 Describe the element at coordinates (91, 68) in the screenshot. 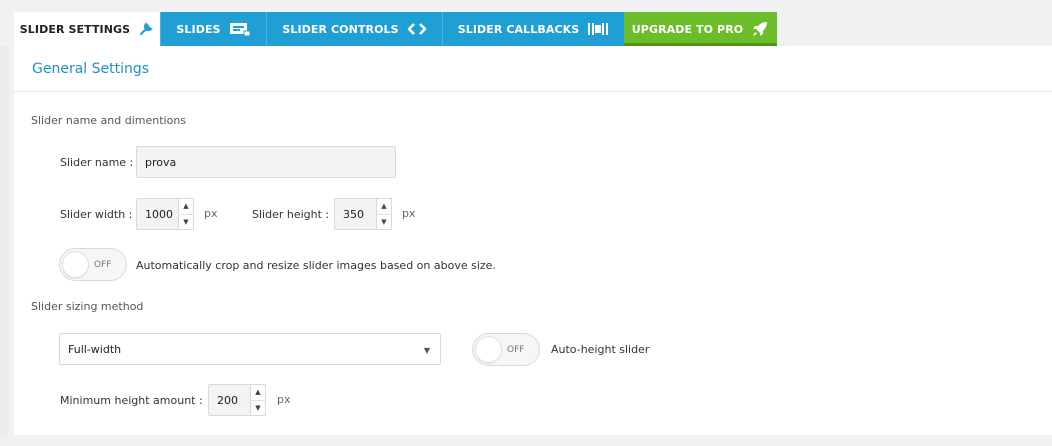

I see `panel-title: General Settings` at that location.